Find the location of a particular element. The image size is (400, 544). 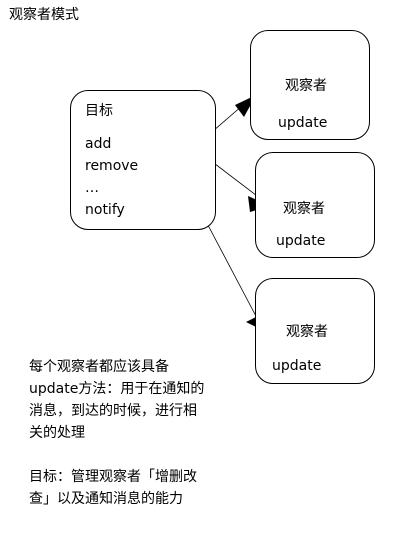

observer-box-1: 观察者 update is located at coordinates (310, 85).